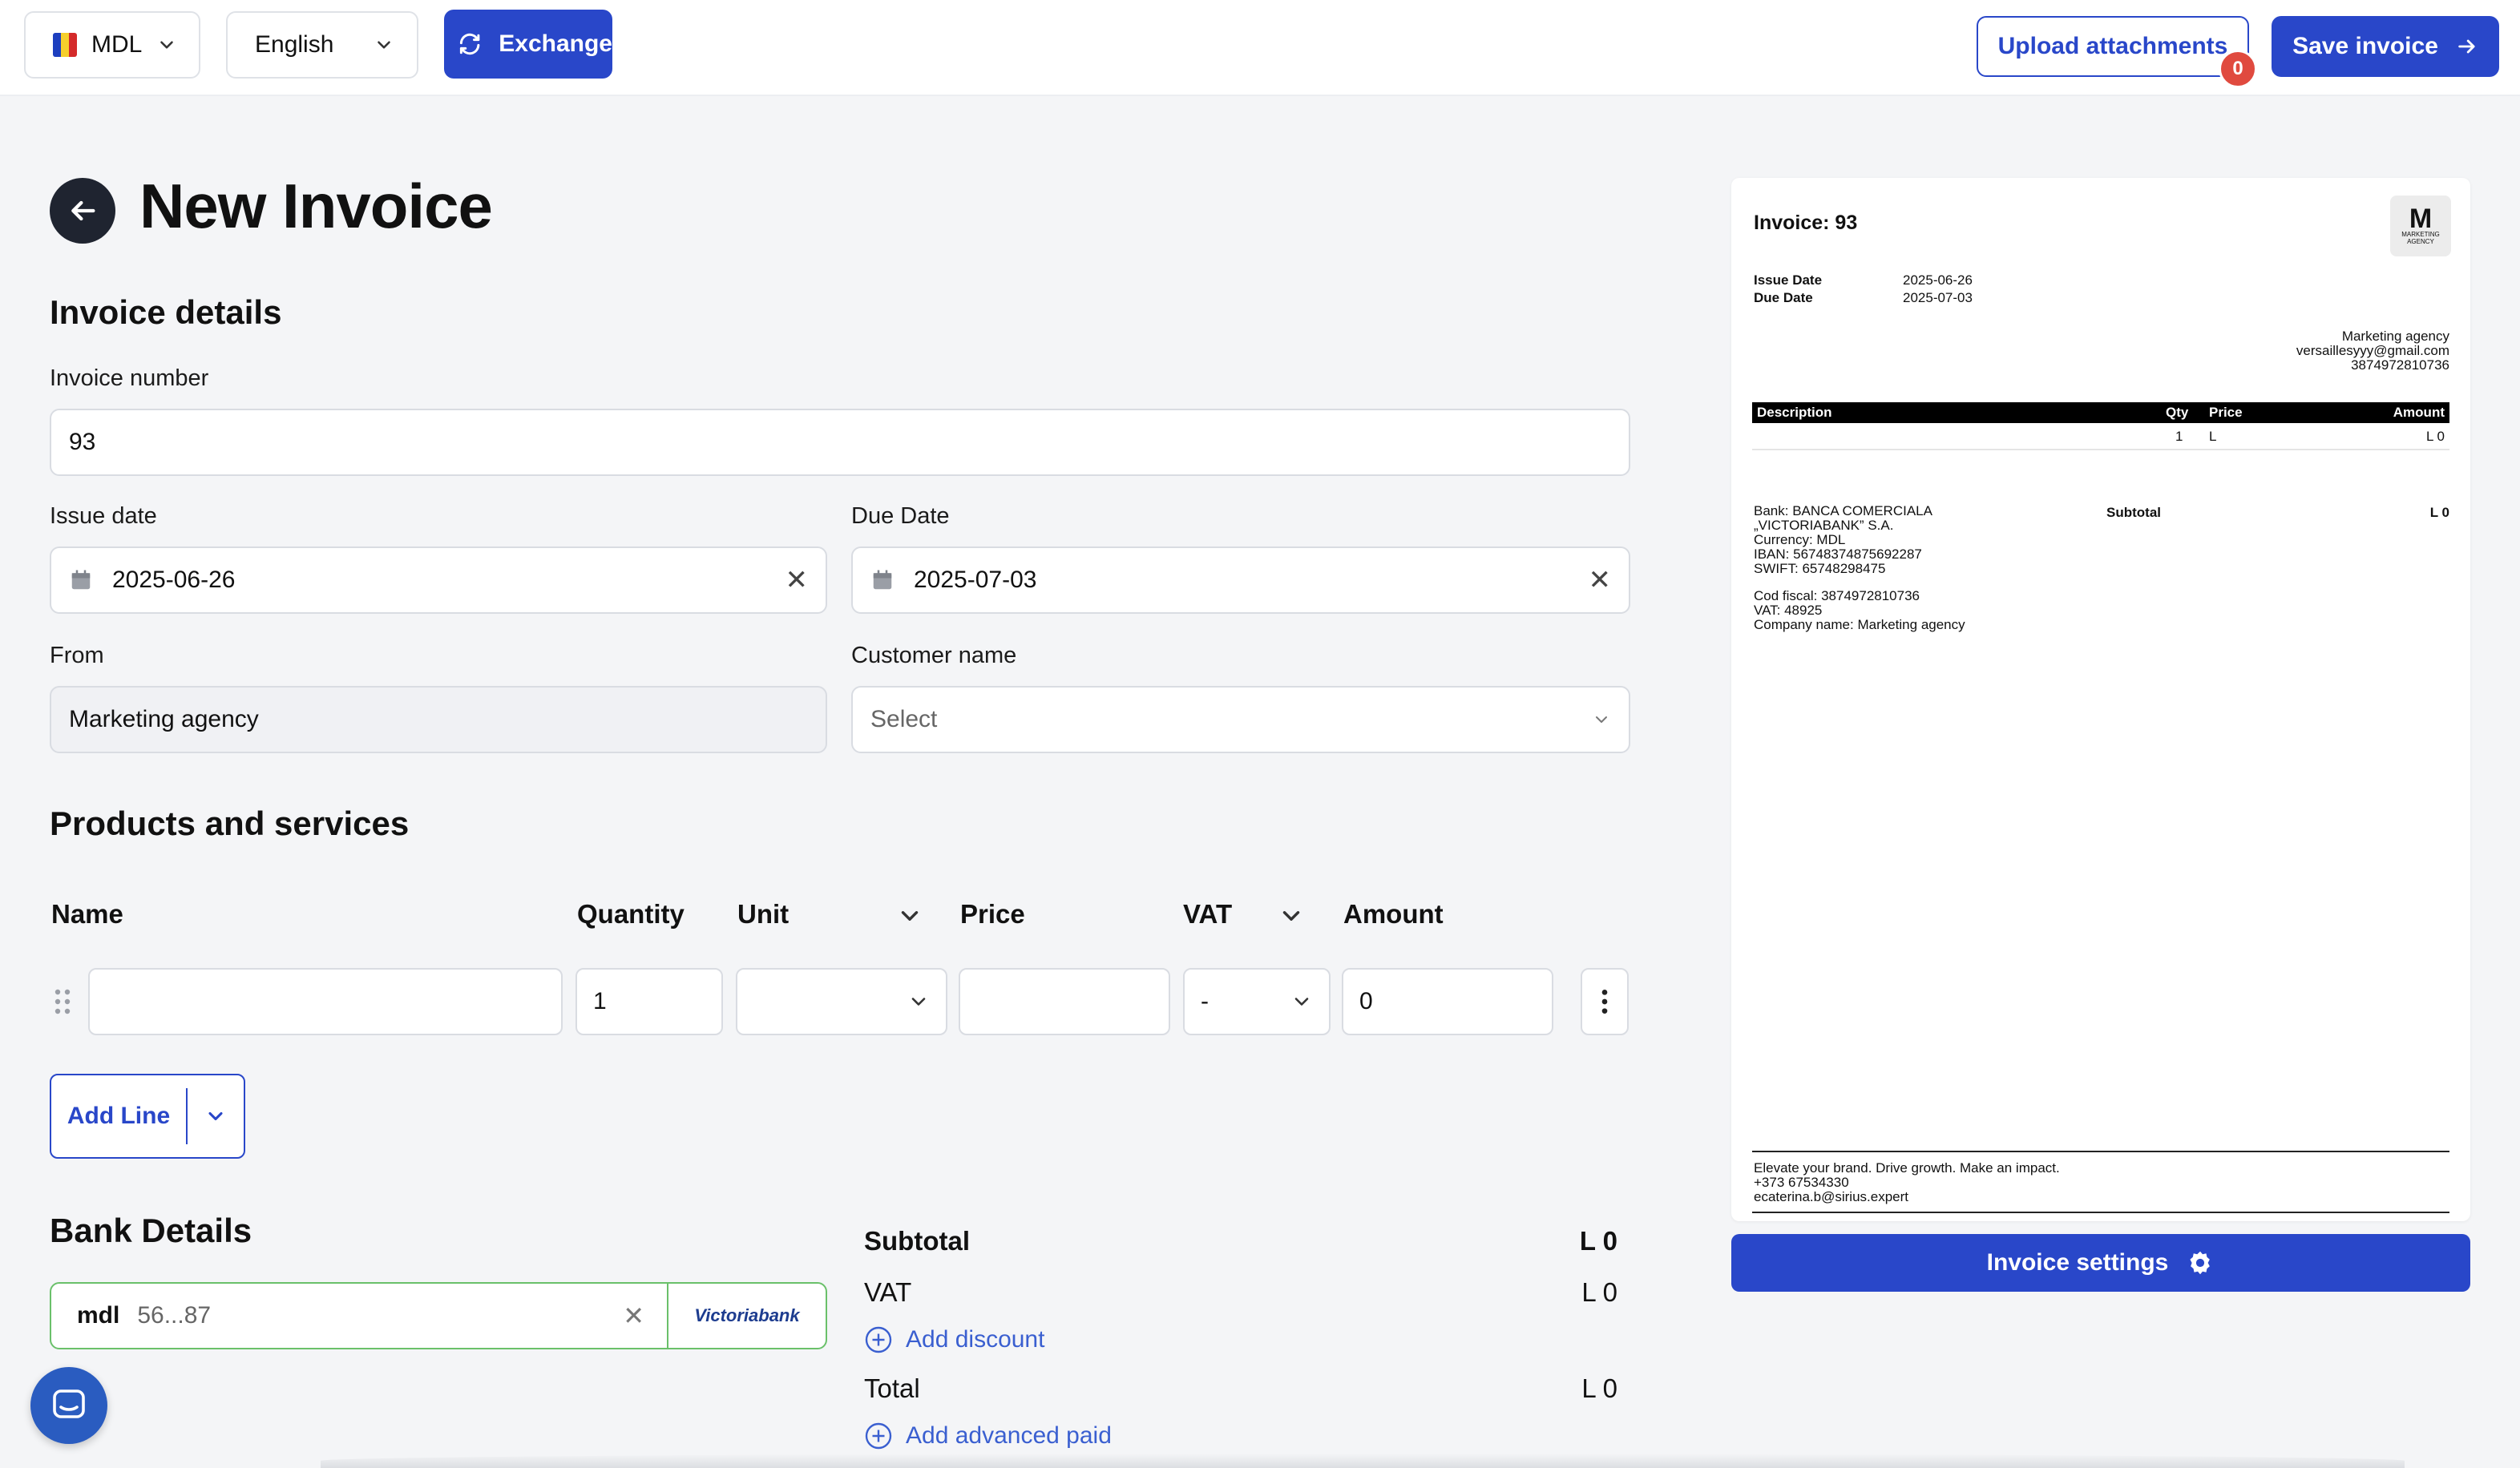 This screenshot has height=1468, width=2520. What do you see at coordinates (1240, 1293) in the screenshot?
I see `vat-row: VAT L 0` at bounding box center [1240, 1293].